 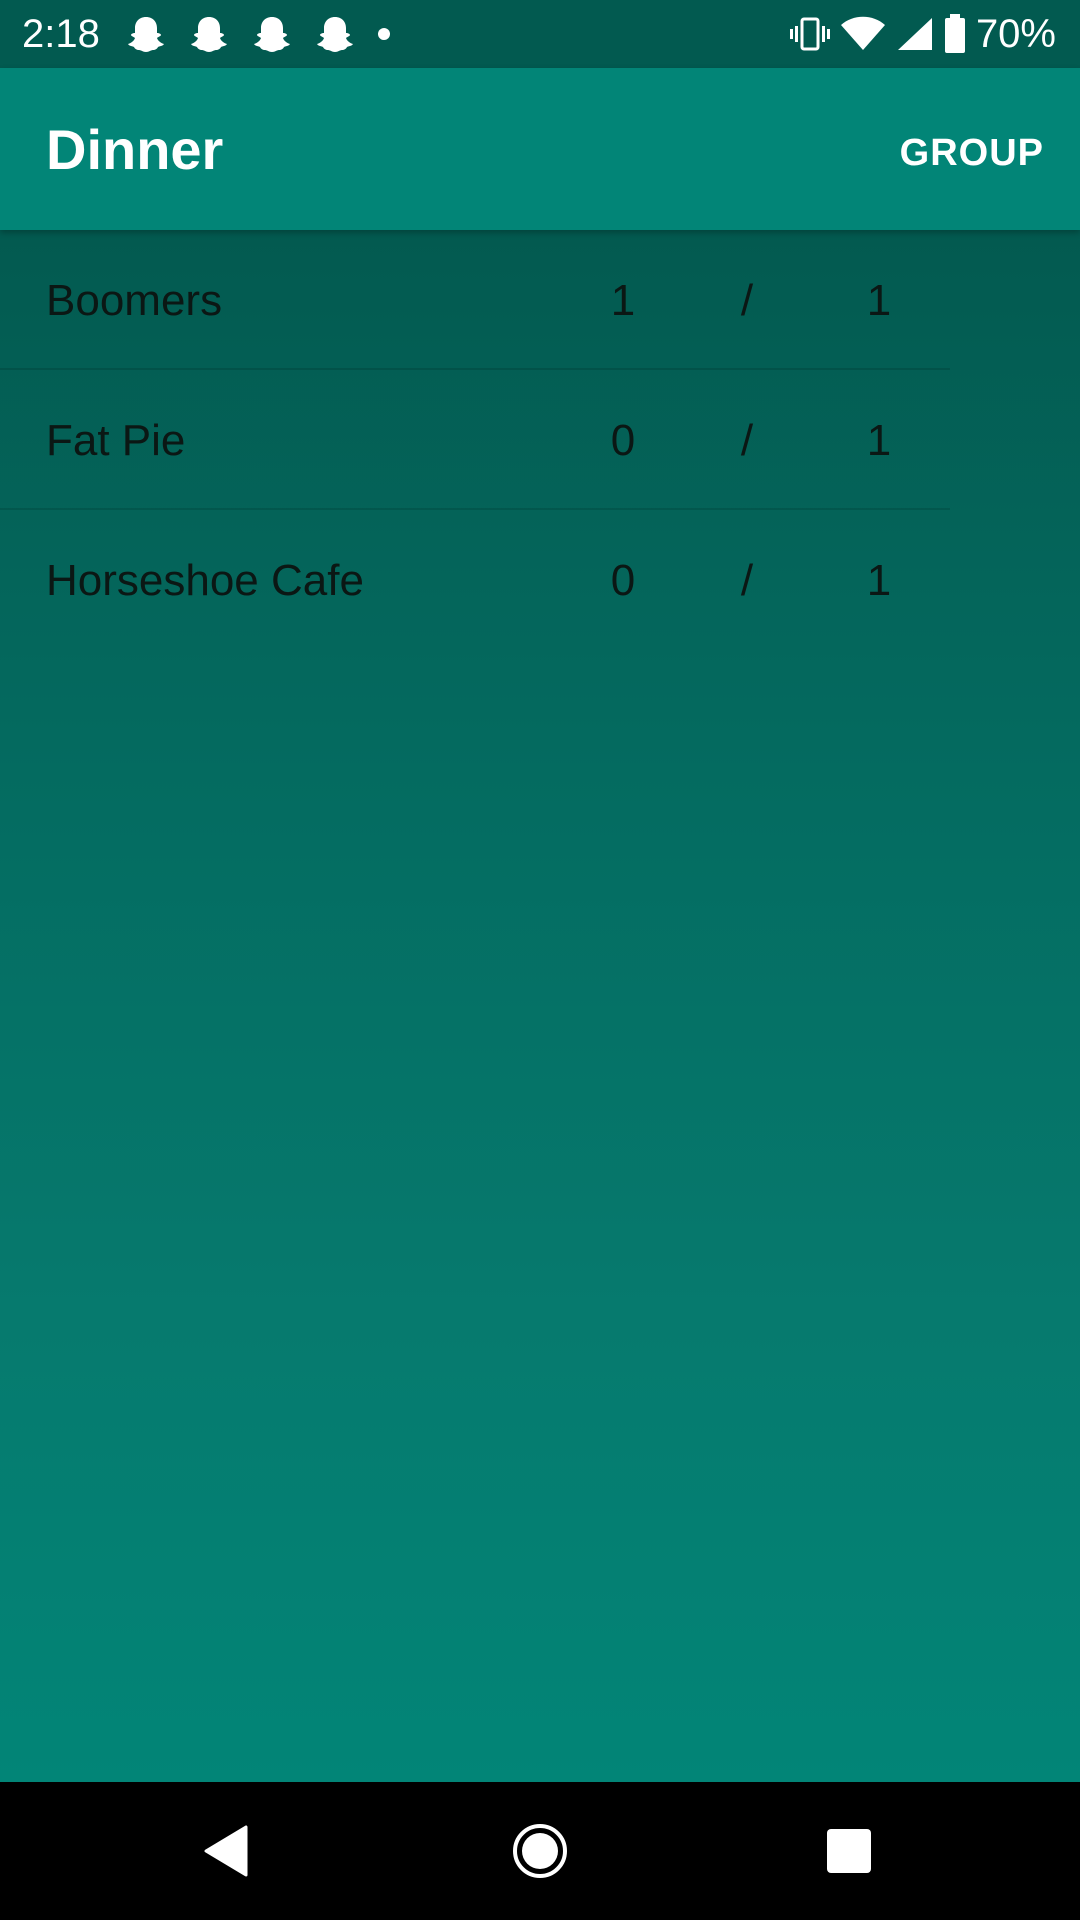 I want to click on battery-icon, so click(x=954, y=33).